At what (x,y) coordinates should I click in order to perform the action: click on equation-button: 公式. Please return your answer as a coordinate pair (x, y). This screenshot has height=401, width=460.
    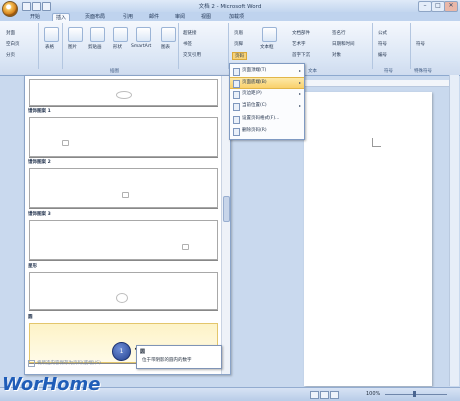
    Looking at the image, I should click on (382, 33).